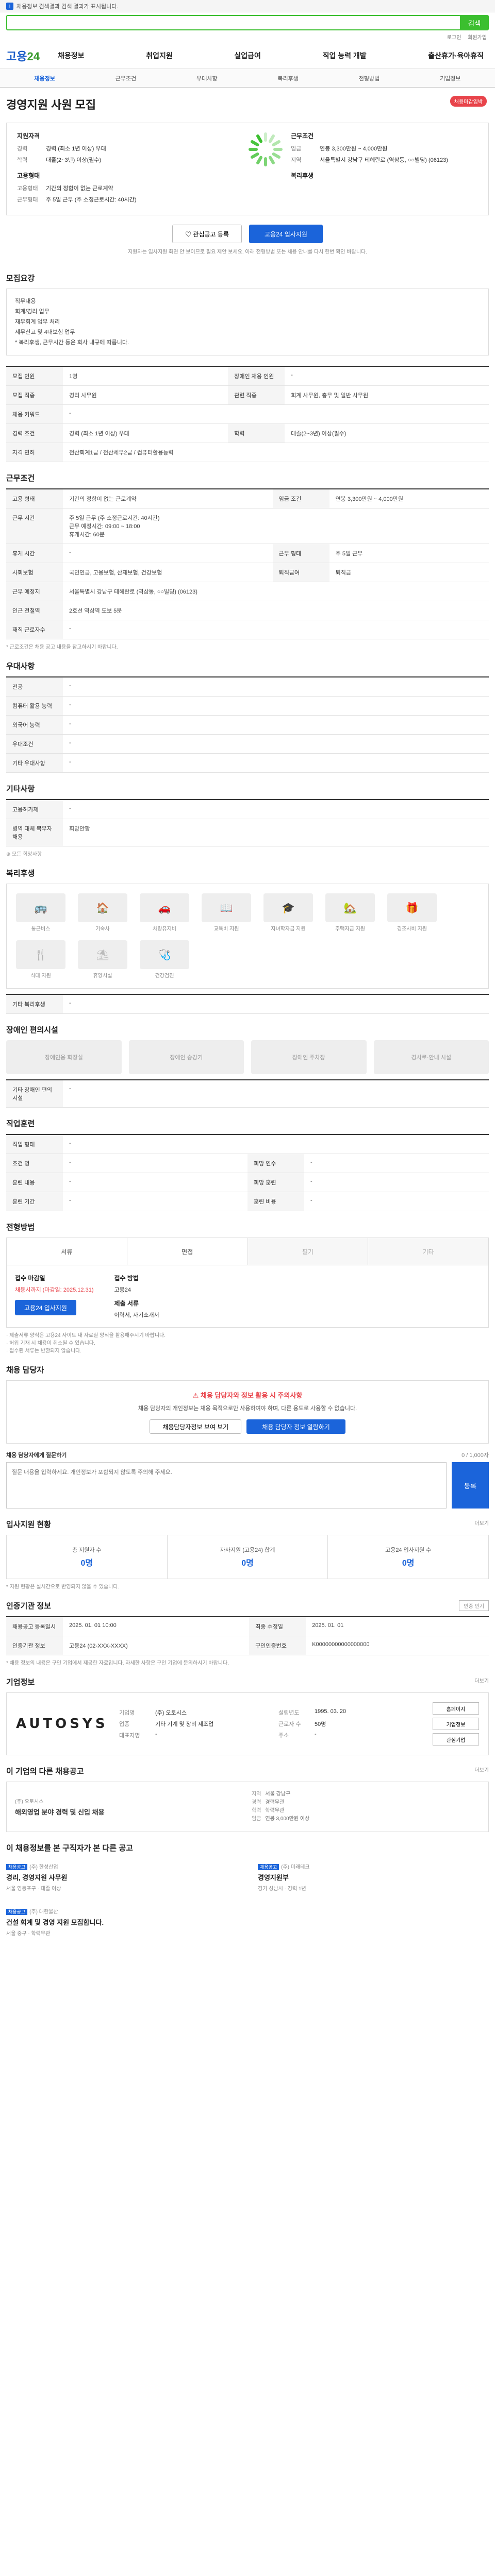  I want to click on table-header-cell: 모집 인원, so click(34, 376).